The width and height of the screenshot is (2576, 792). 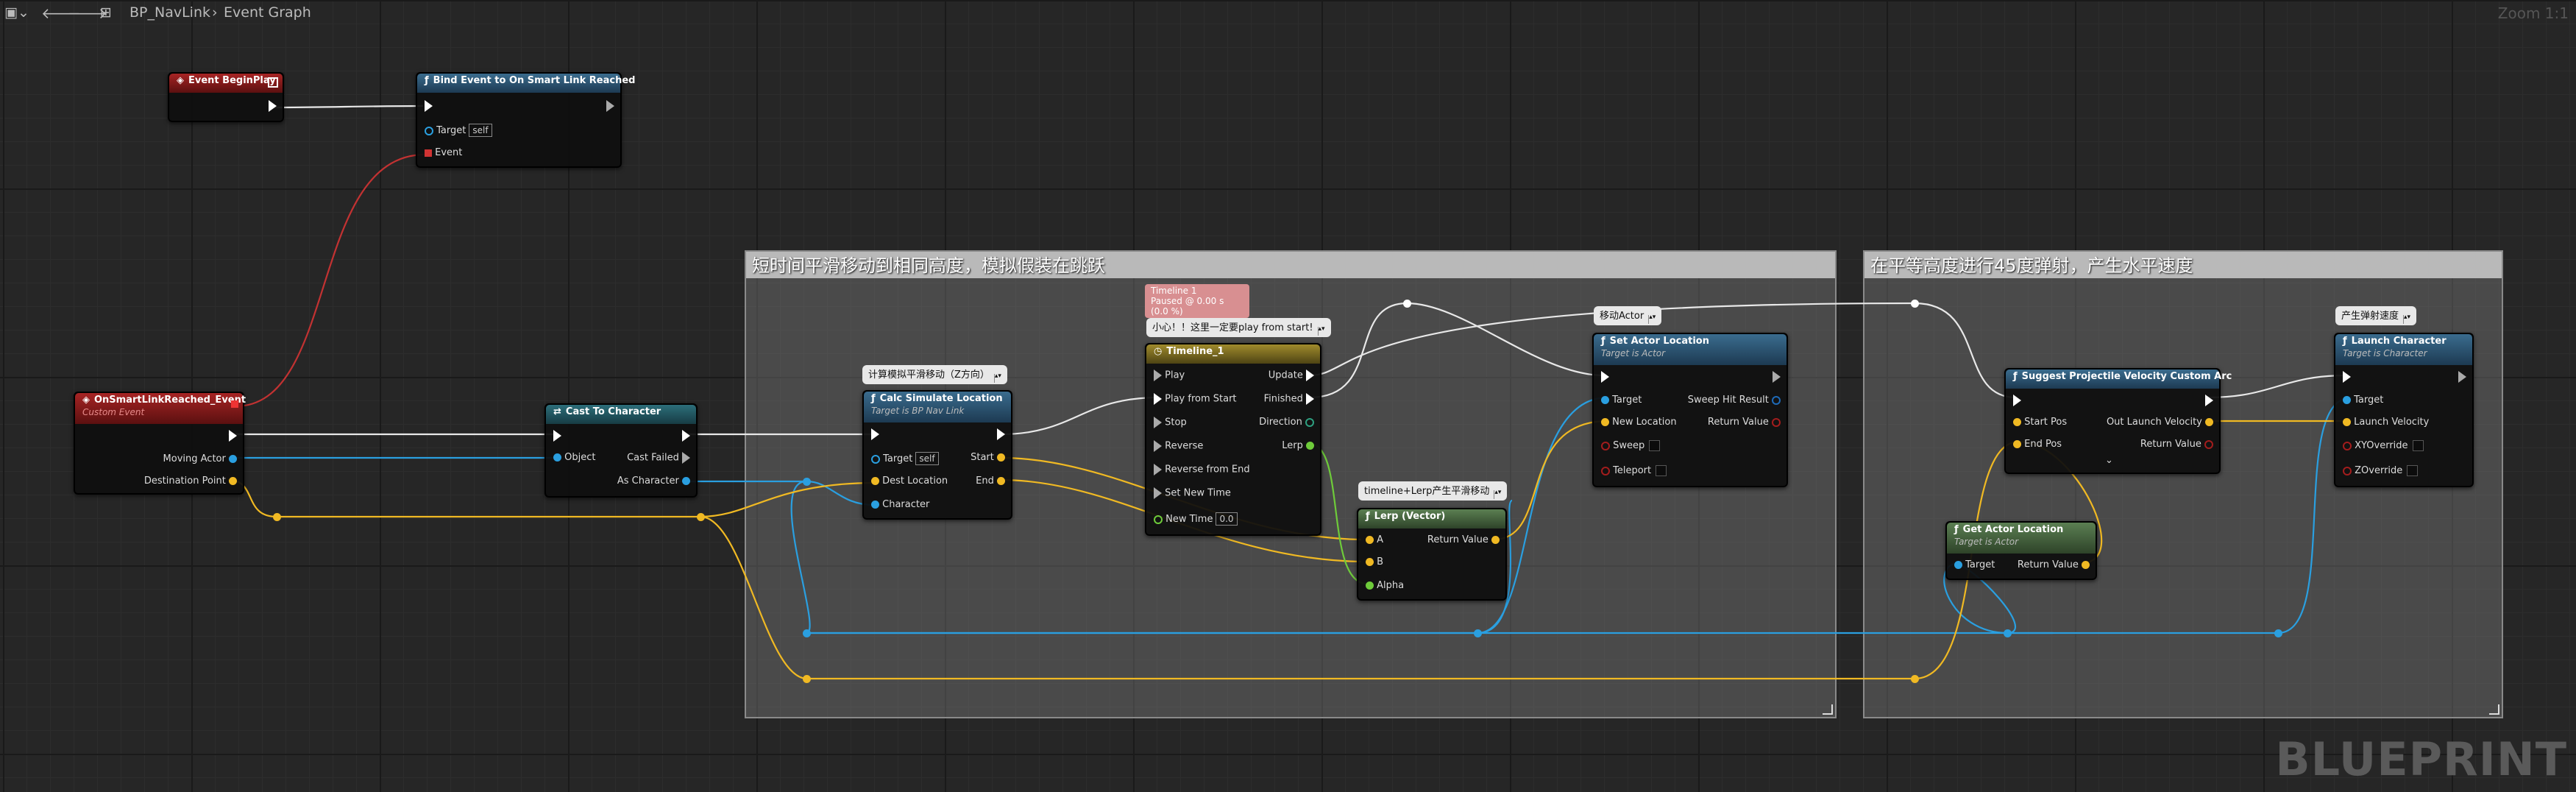 I want to click on character-pin: Character, so click(x=900, y=505).